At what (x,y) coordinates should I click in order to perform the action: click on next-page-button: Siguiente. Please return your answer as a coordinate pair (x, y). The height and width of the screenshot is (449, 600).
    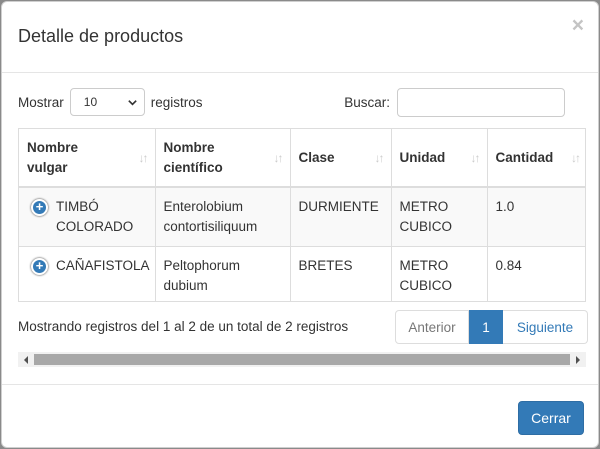
    Looking at the image, I should click on (545, 327).